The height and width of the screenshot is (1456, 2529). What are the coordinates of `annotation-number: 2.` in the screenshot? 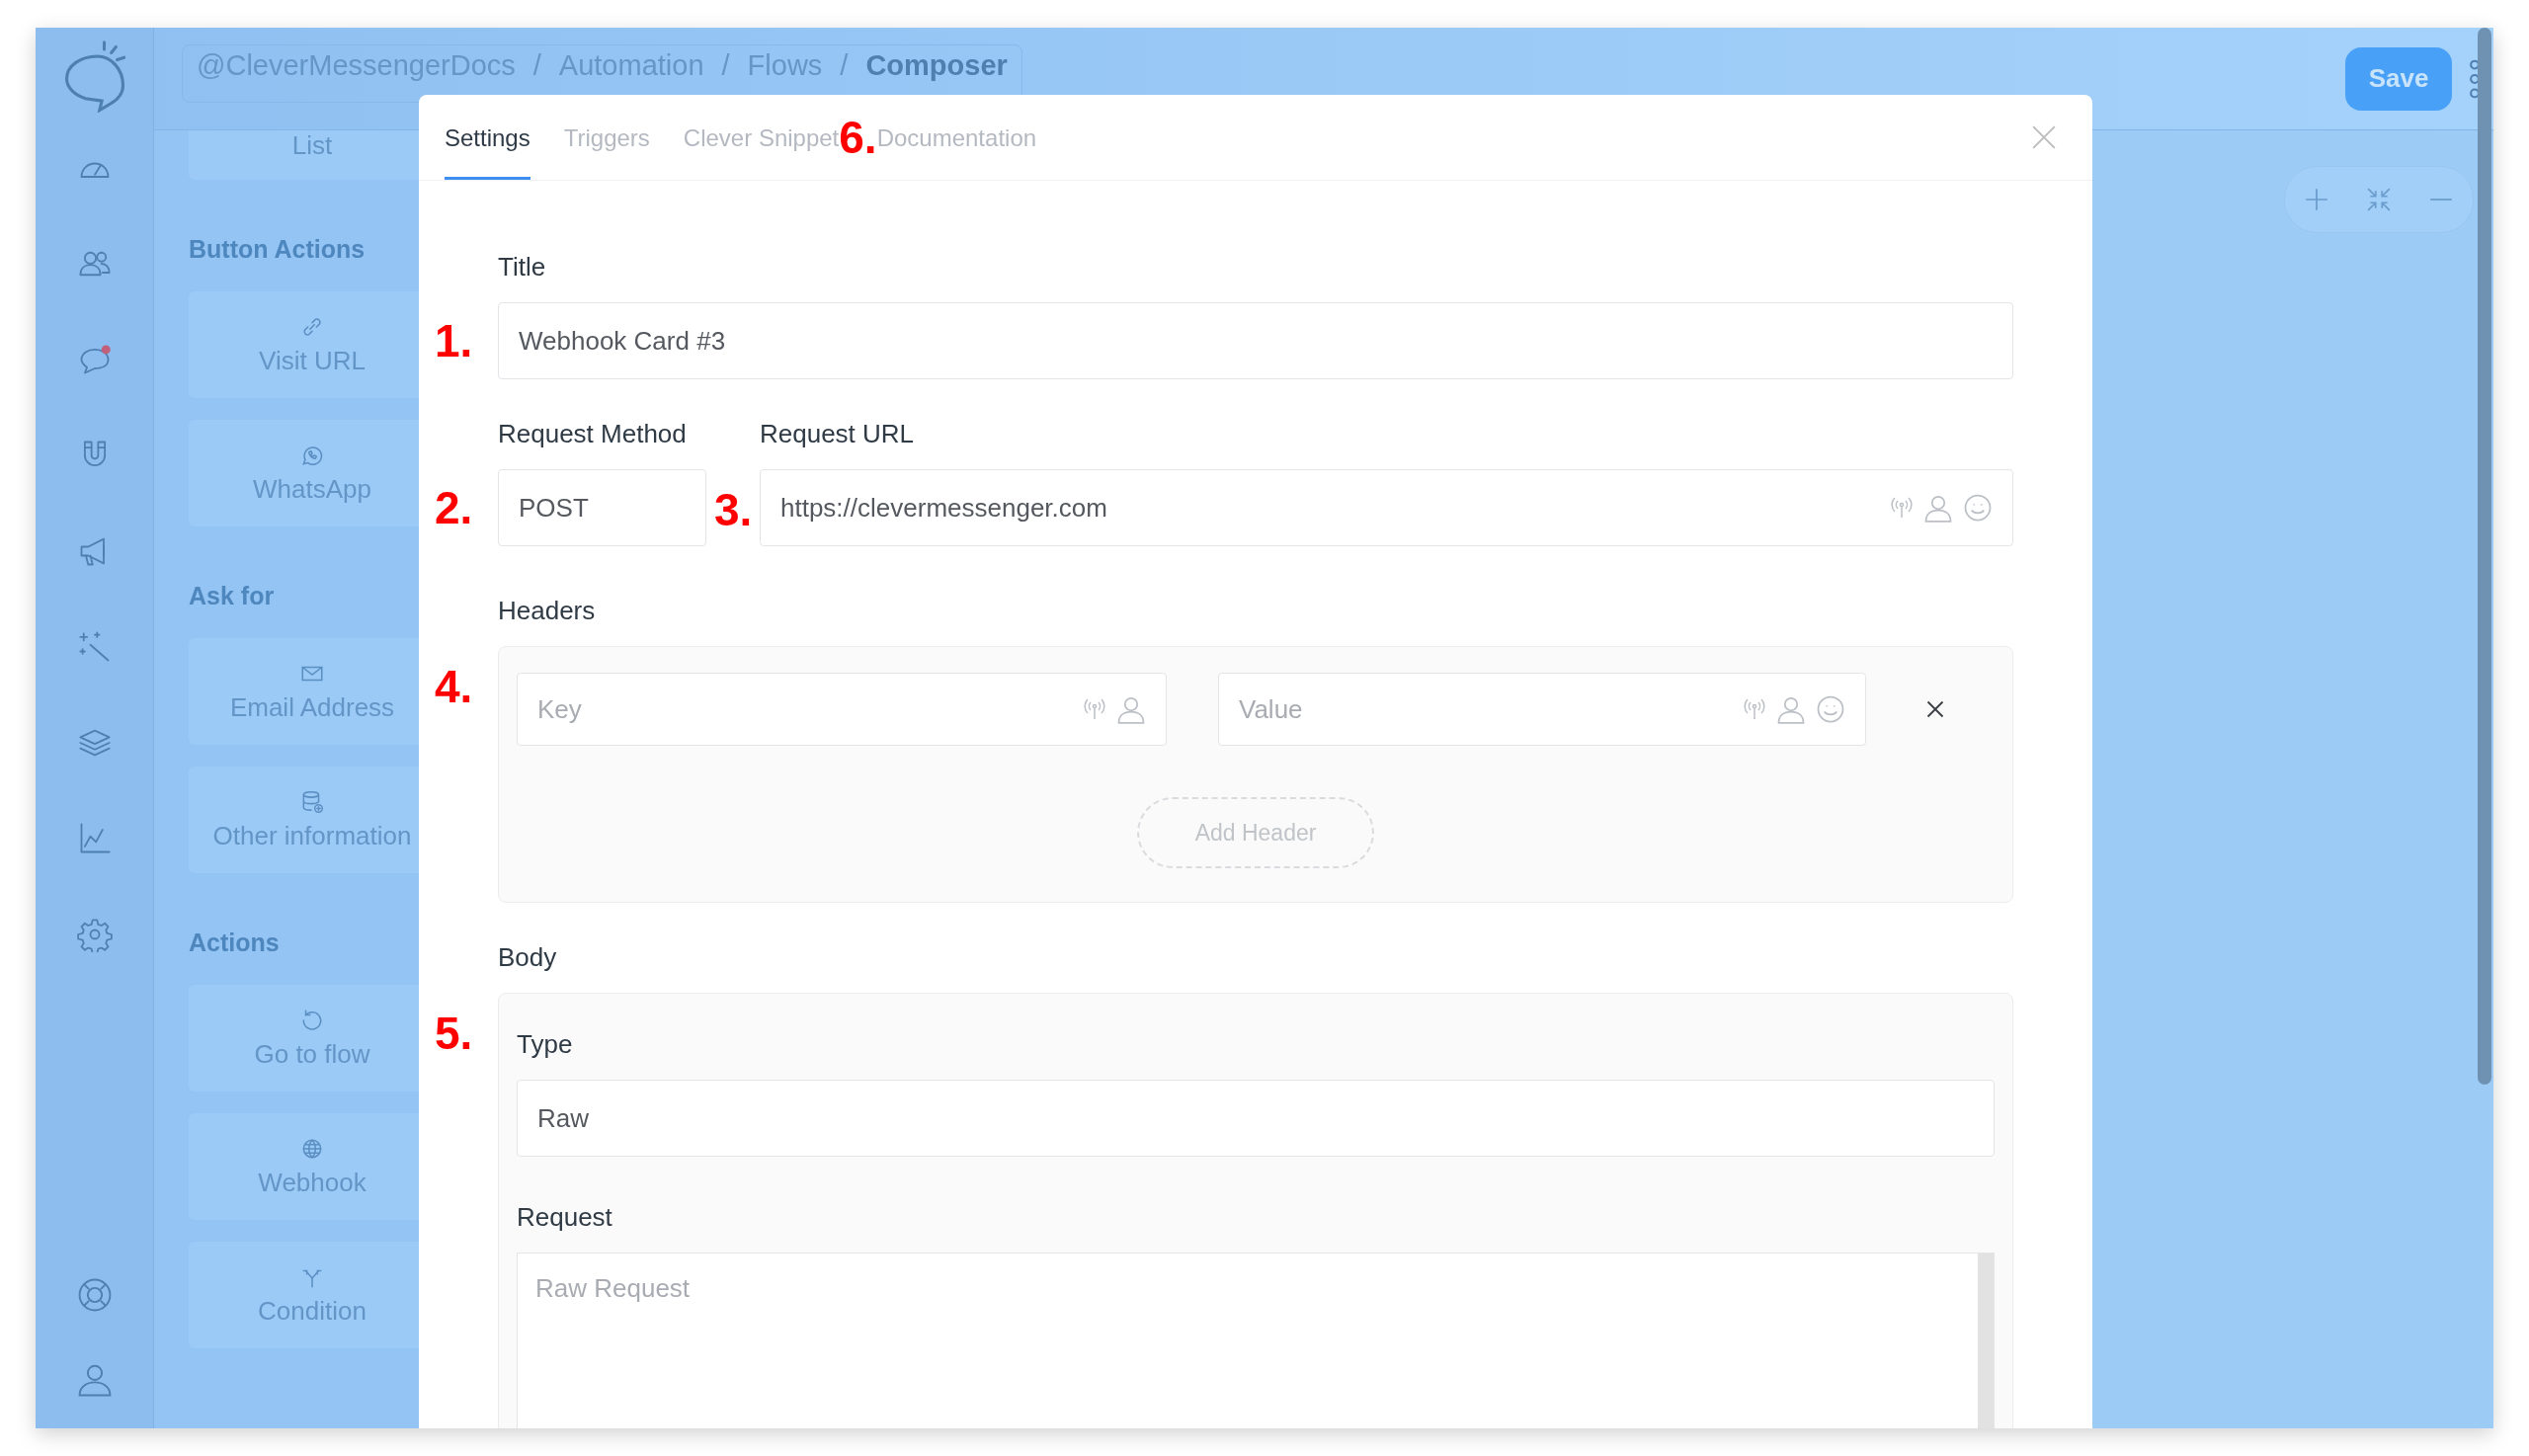 It's located at (455, 507).